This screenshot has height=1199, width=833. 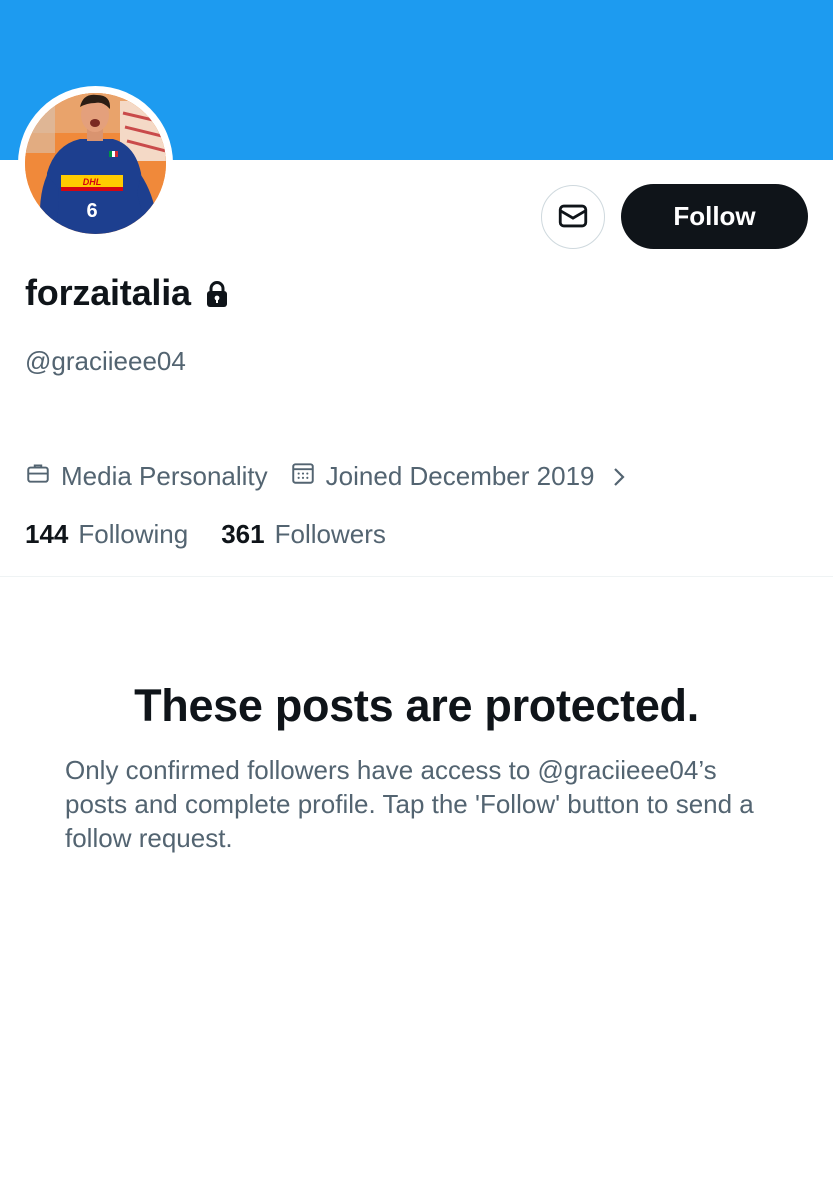 I want to click on avatar: DHL 6, so click(x=95, y=163).